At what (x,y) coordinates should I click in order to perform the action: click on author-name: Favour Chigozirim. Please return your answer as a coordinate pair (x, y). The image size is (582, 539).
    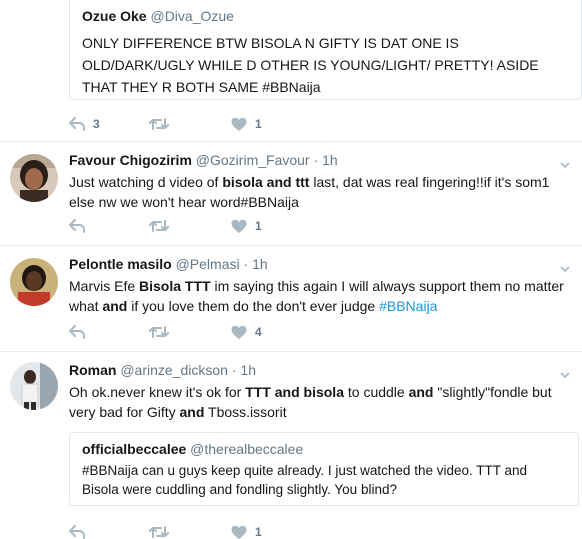
    Looking at the image, I should click on (130, 160).